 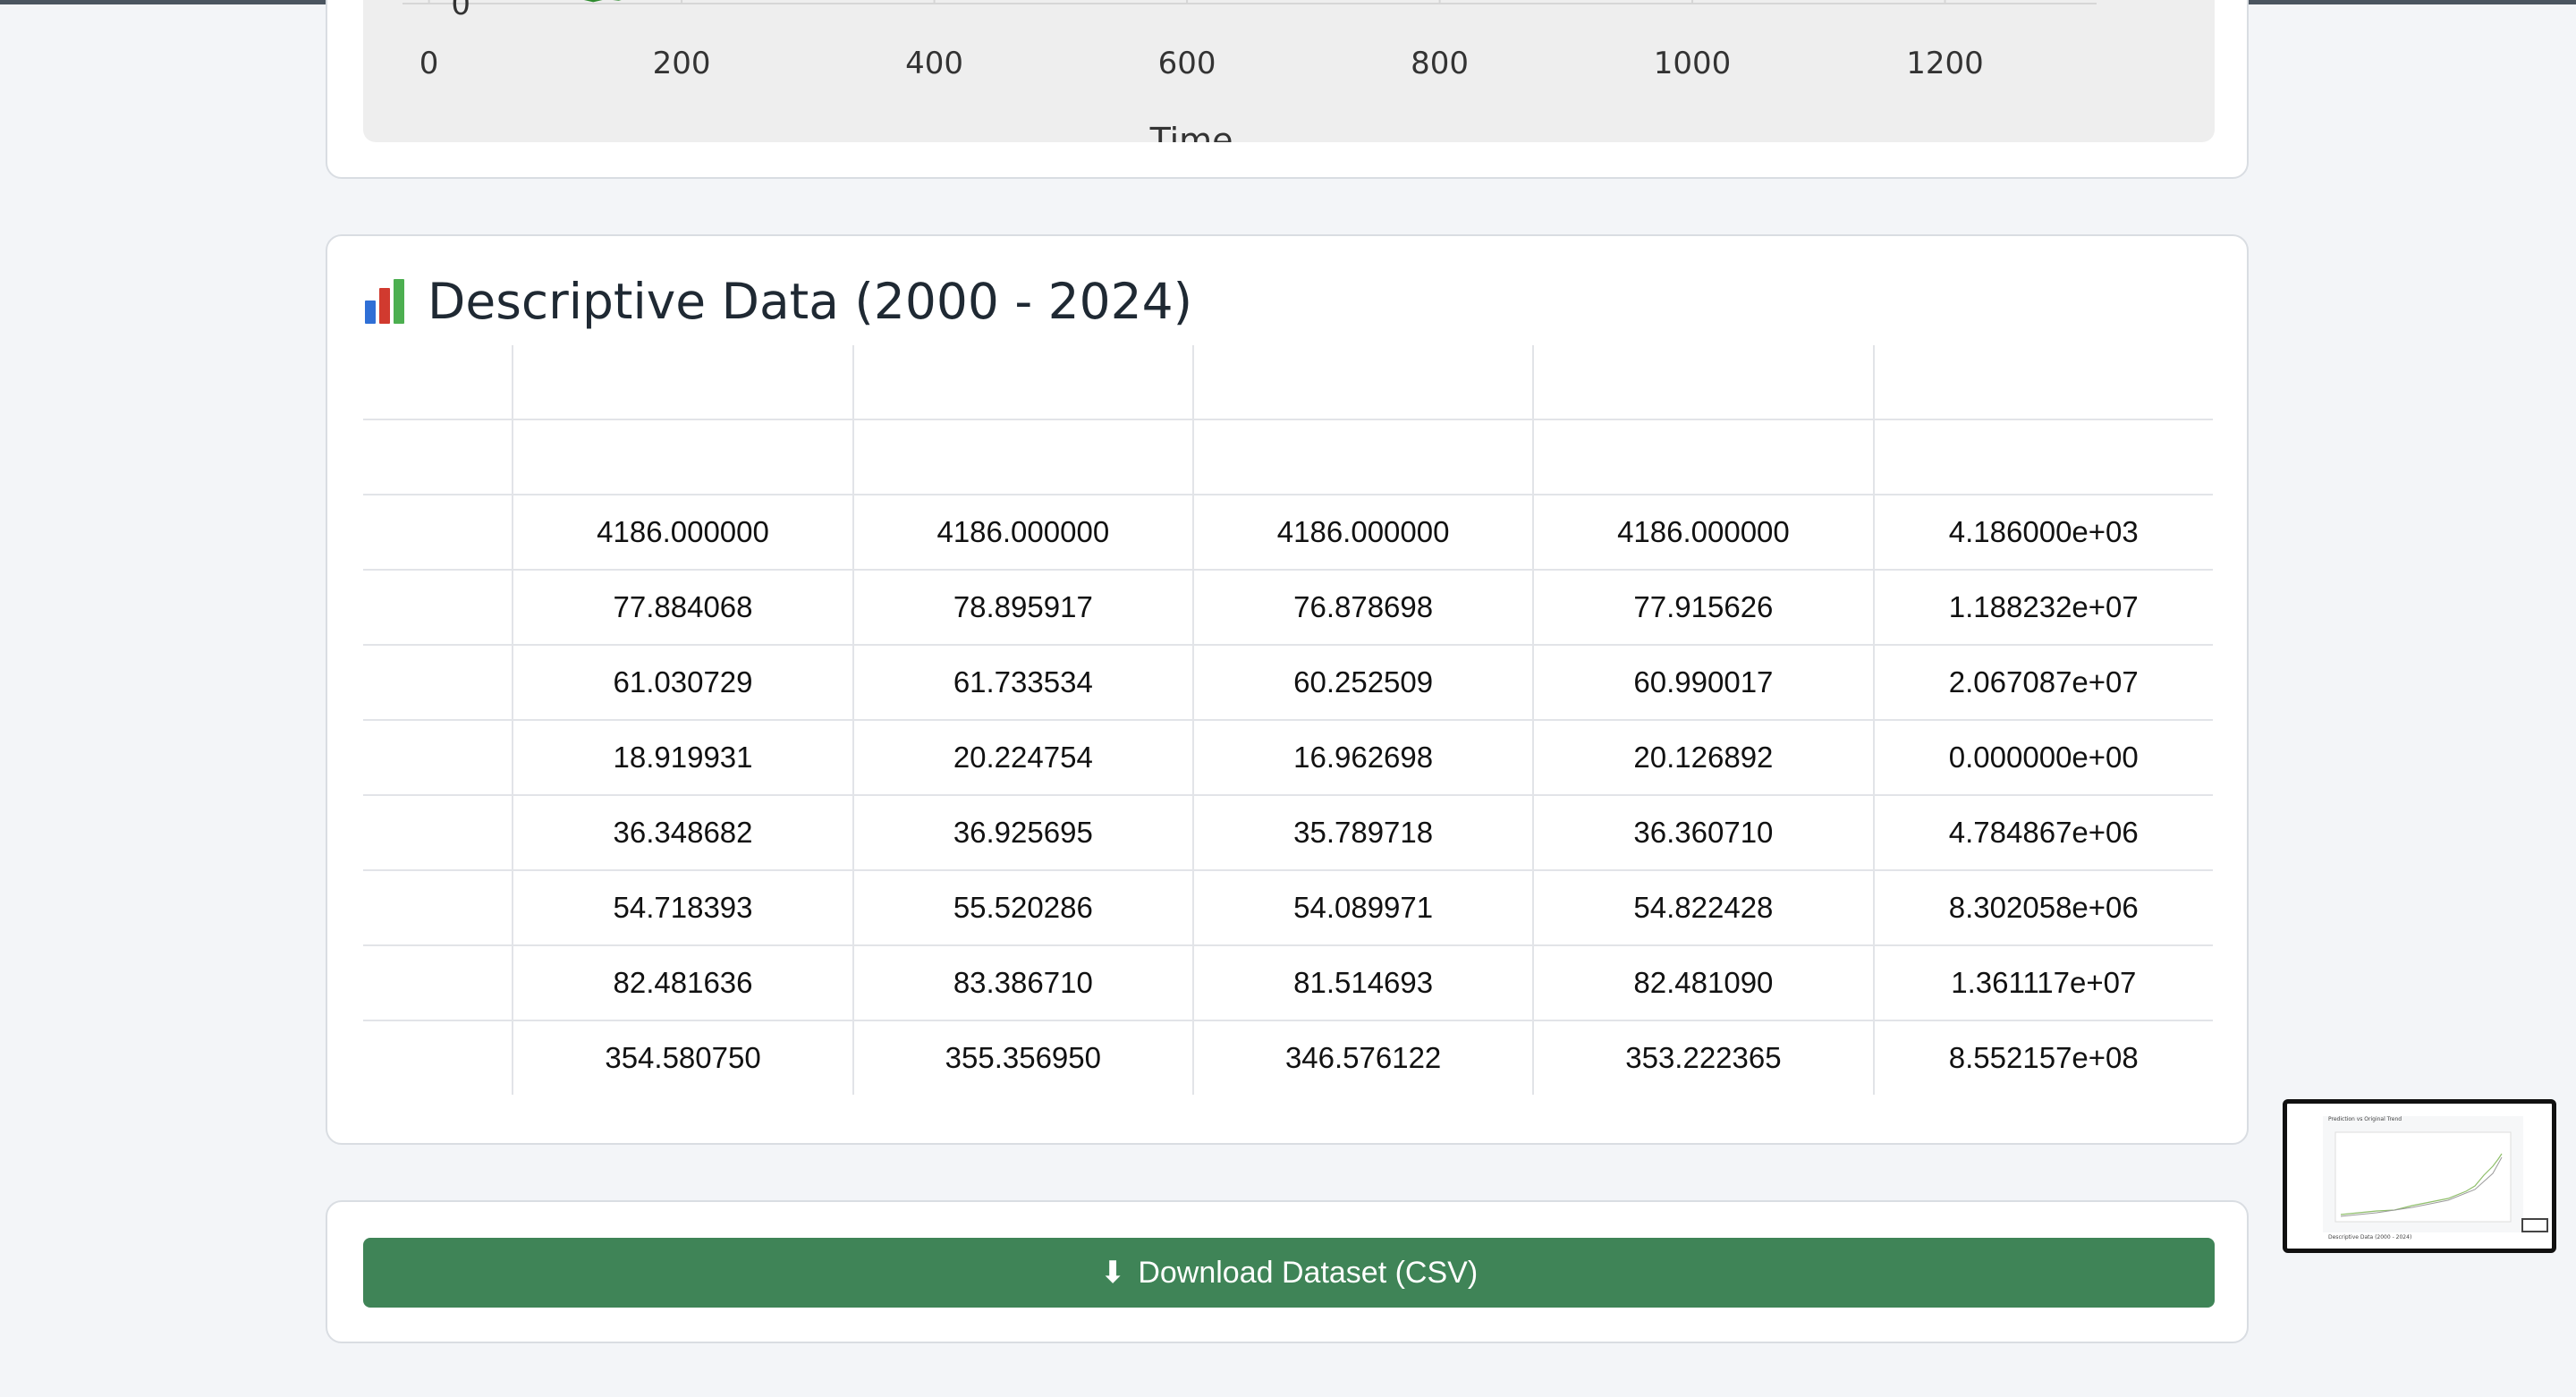 I want to click on descriptive-title-text: Descriptive Data (2000 - 2024), so click(x=810, y=302).